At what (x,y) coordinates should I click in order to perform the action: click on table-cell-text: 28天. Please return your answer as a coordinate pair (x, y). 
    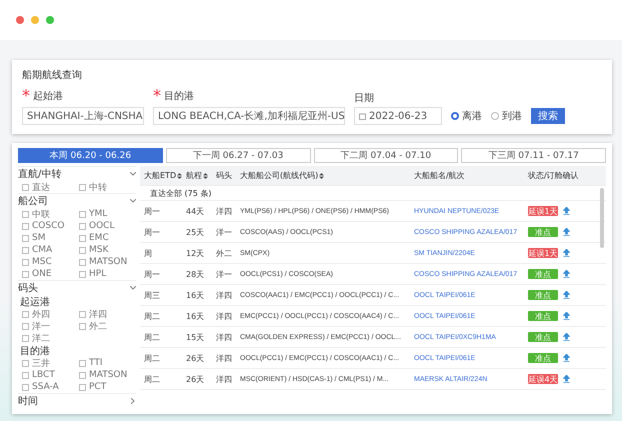
    Looking at the image, I should click on (196, 274).